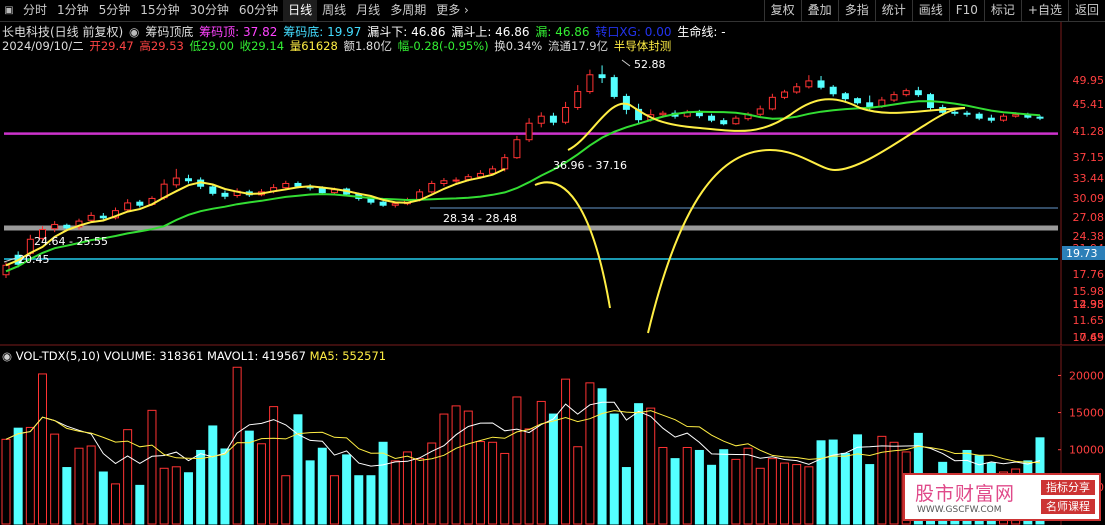 The height and width of the screenshot is (525, 1105). What do you see at coordinates (578, 46) in the screenshot?
I see `quote-float: 流通17.9亿` at bounding box center [578, 46].